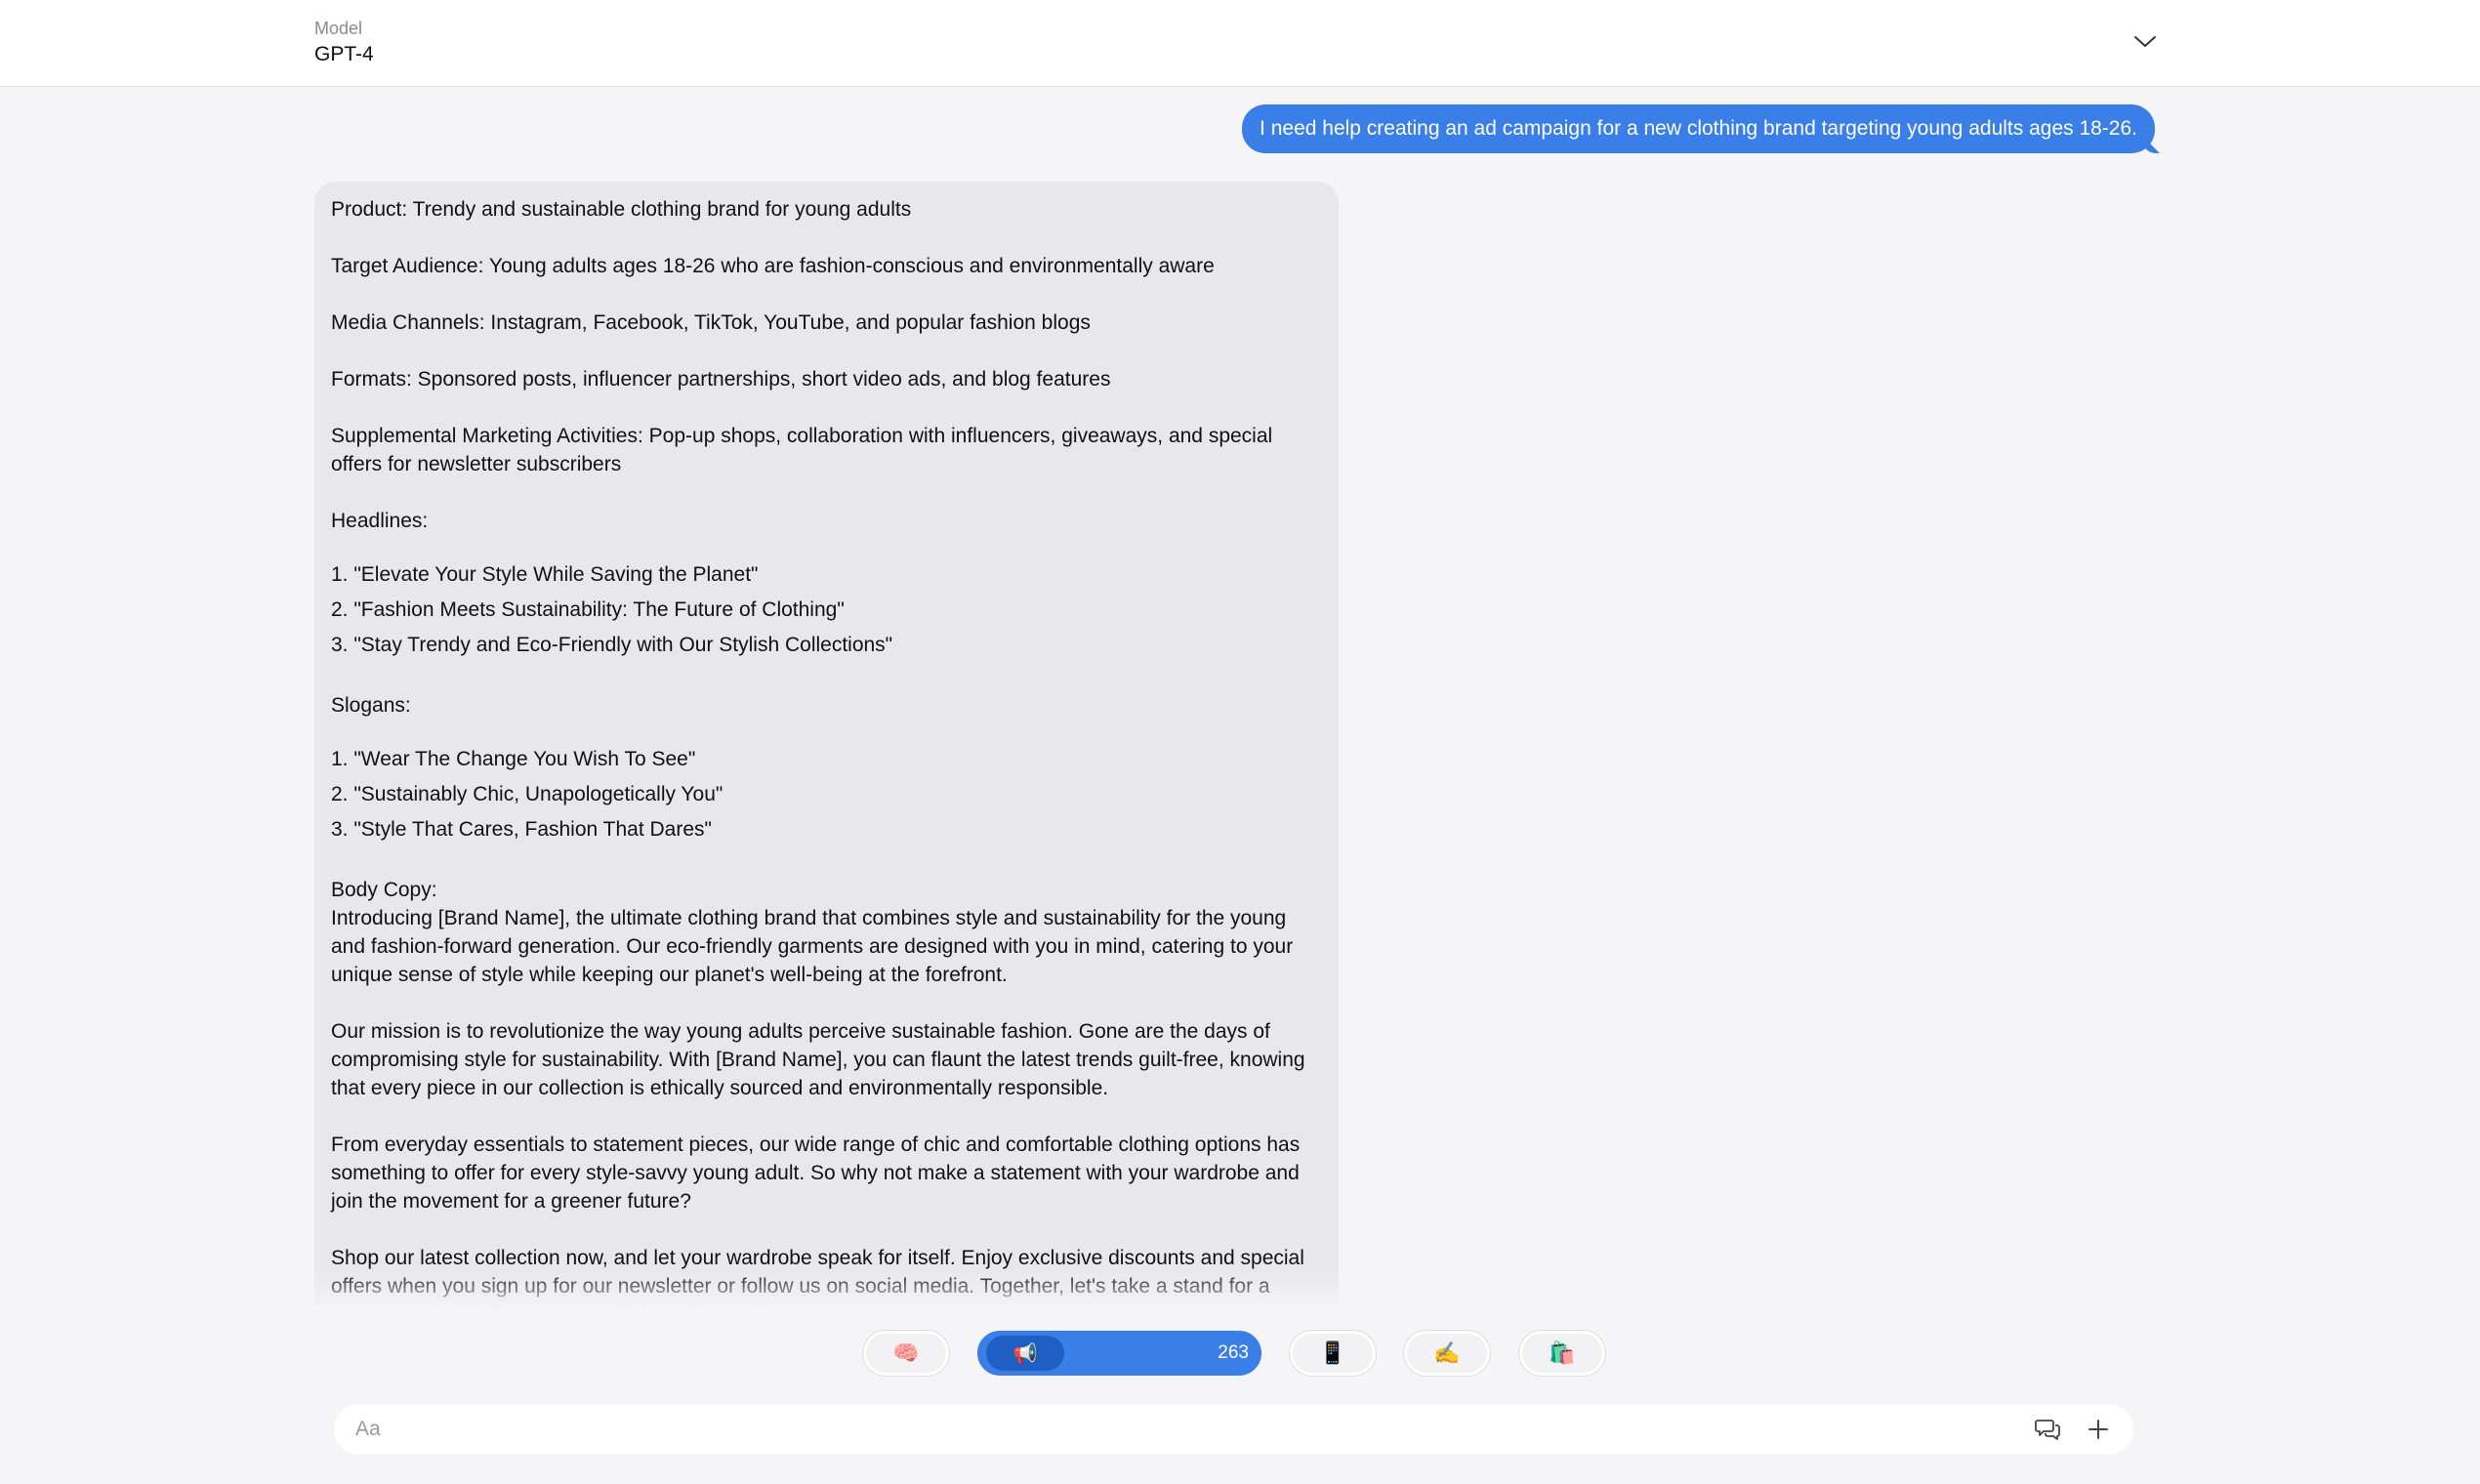 Image resolution: width=2480 pixels, height=1484 pixels. What do you see at coordinates (1240, 43) in the screenshot?
I see `header: Model GPT-4` at bounding box center [1240, 43].